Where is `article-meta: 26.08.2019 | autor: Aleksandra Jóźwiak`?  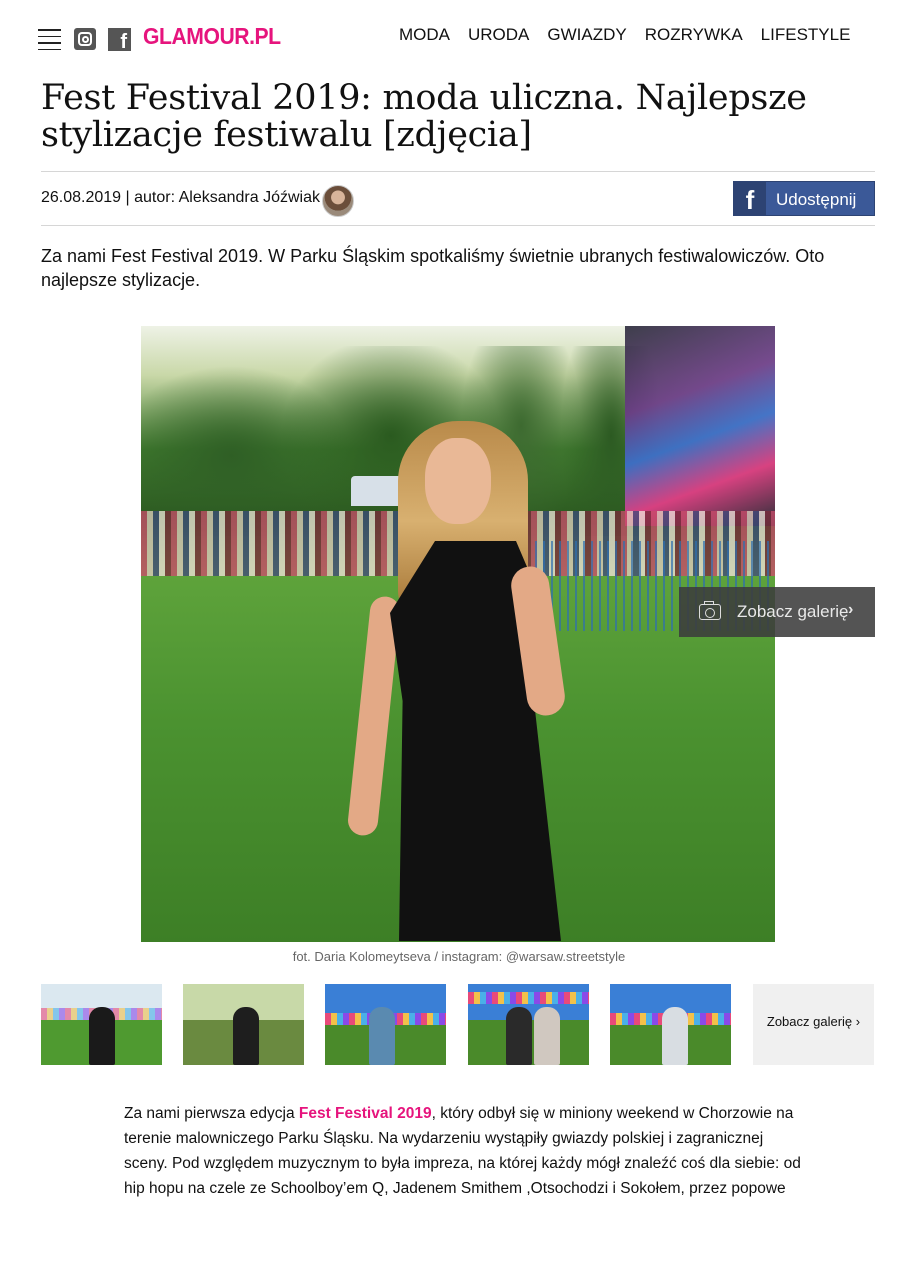 article-meta: 26.08.2019 | autor: Aleksandra Jóźwiak is located at coordinates (180, 197).